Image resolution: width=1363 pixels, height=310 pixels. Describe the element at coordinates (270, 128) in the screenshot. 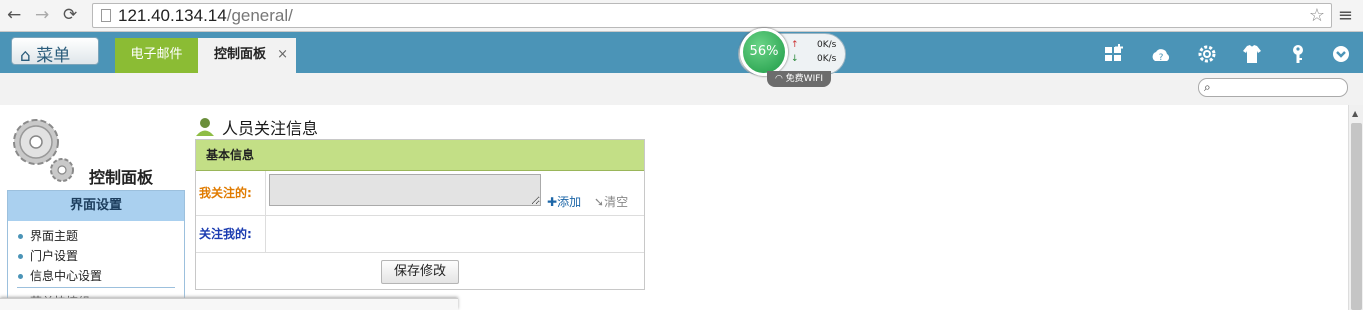

I see `section-title: 人员关注信息` at that location.